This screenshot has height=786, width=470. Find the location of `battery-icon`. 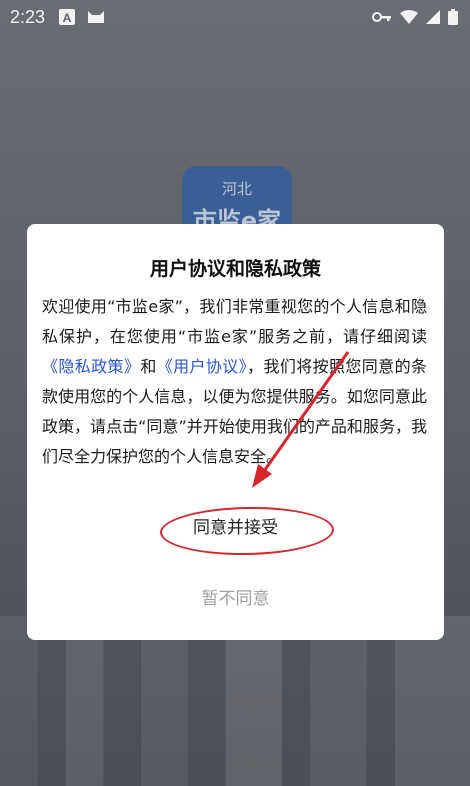

battery-icon is located at coordinates (453, 17).